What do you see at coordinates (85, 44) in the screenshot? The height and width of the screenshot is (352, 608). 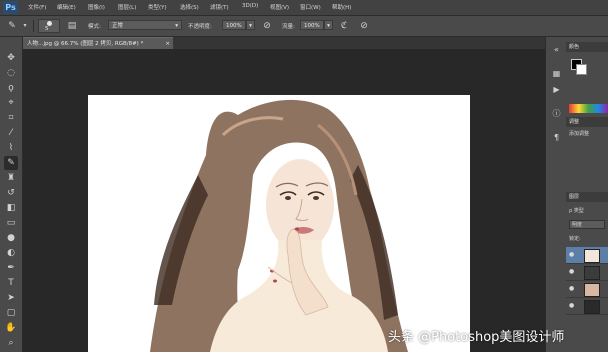 I see `document-title: 人物…jpg @ 66.7% (图层 2 拷贝, RGB/8#) *` at bounding box center [85, 44].